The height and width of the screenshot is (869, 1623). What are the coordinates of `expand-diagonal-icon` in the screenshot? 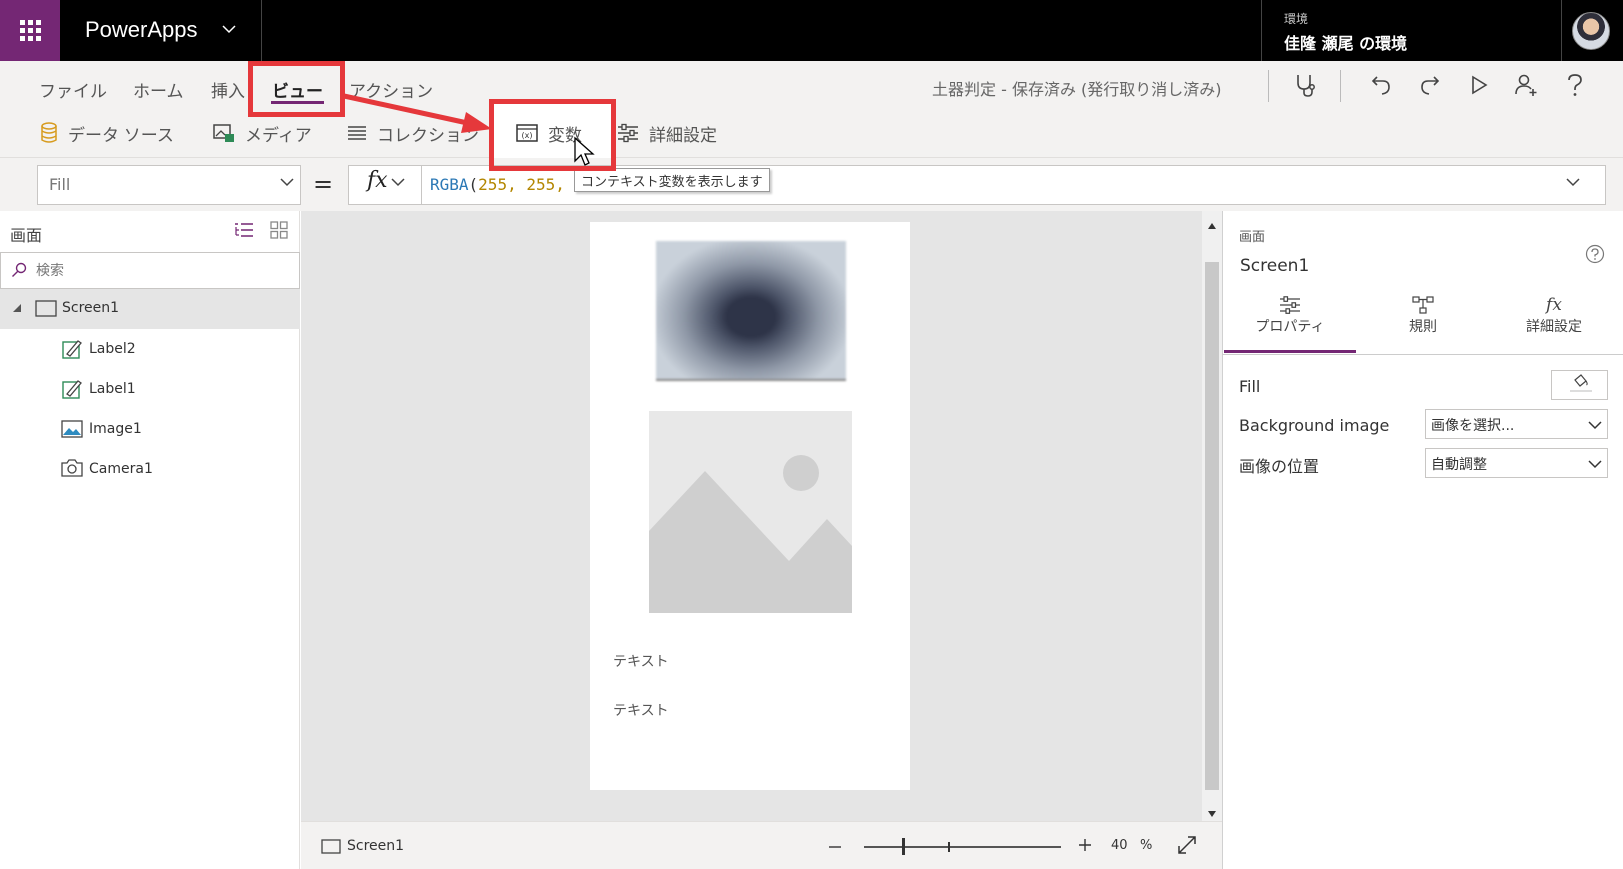 It's located at (1187, 845).